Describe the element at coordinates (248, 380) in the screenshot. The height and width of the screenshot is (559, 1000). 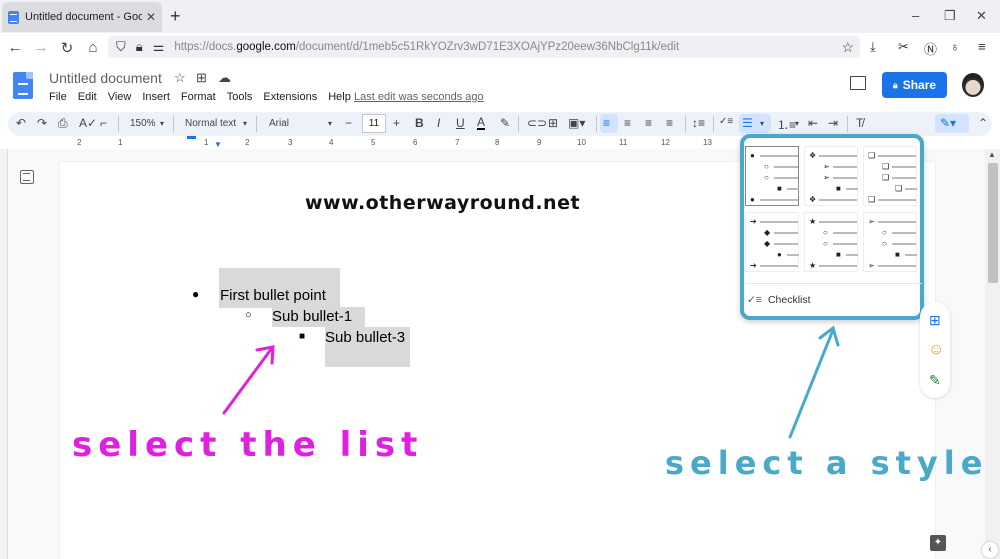
I see `pink-arrow` at that location.